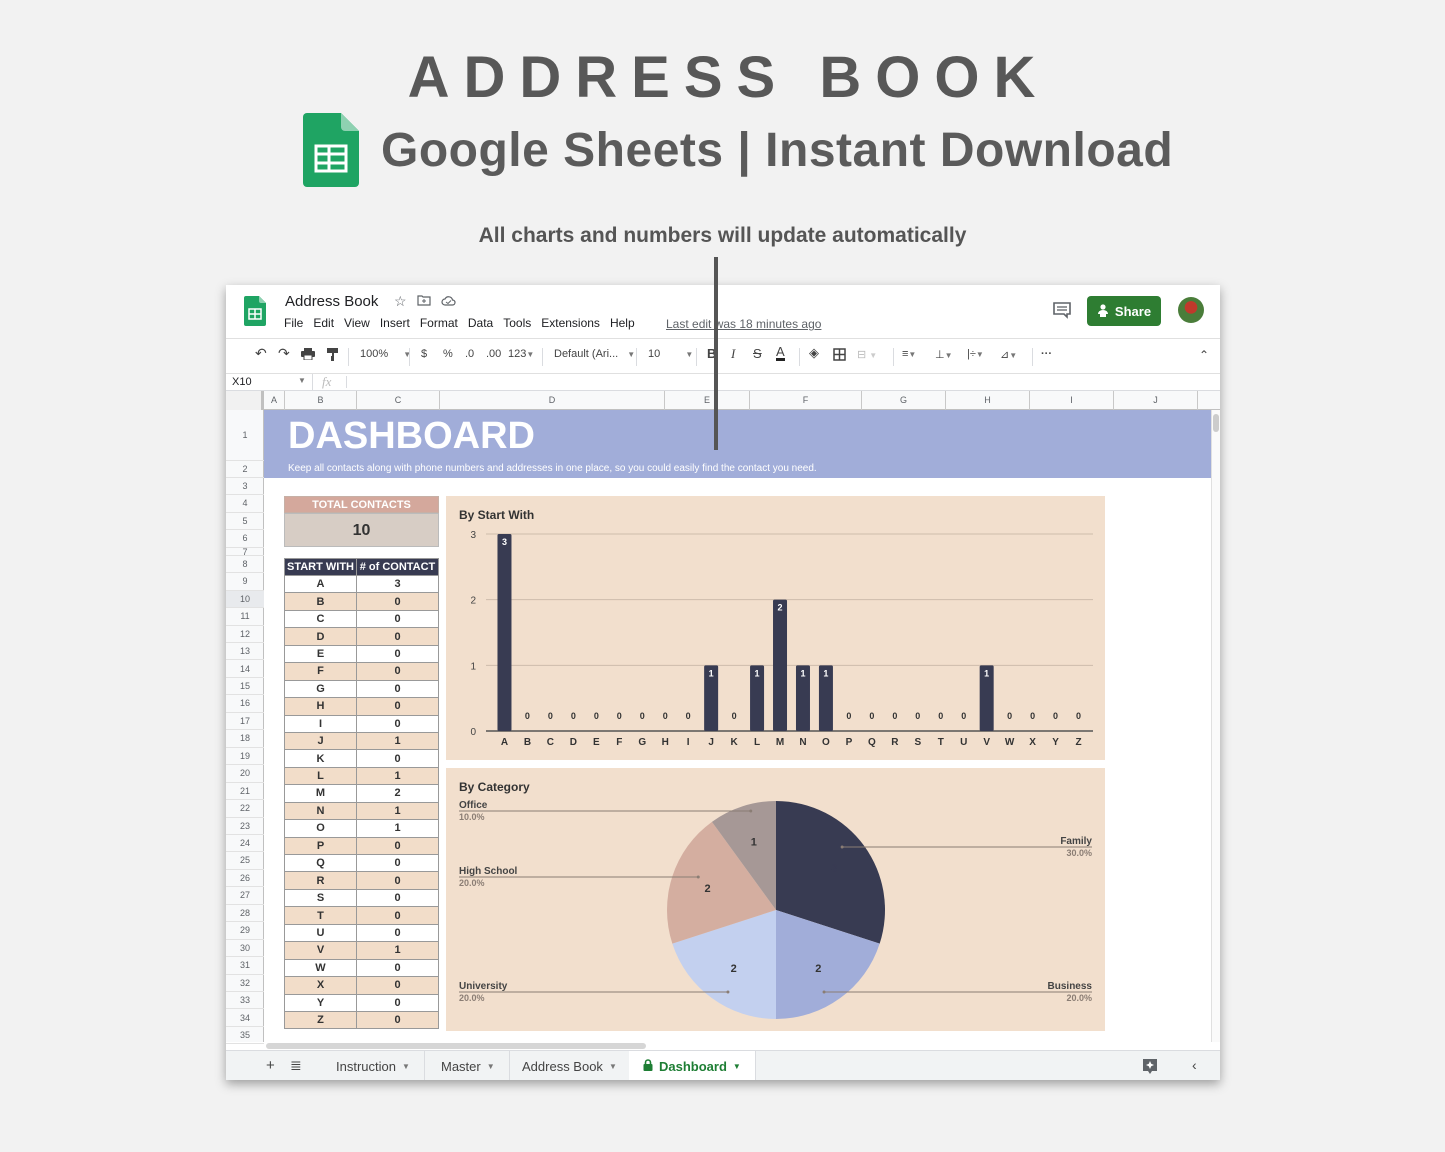 Image resolution: width=1445 pixels, height=1152 pixels. Describe the element at coordinates (570, 1065) in the screenshot. I see `tab-address-book: Address Book ▼` at that location.